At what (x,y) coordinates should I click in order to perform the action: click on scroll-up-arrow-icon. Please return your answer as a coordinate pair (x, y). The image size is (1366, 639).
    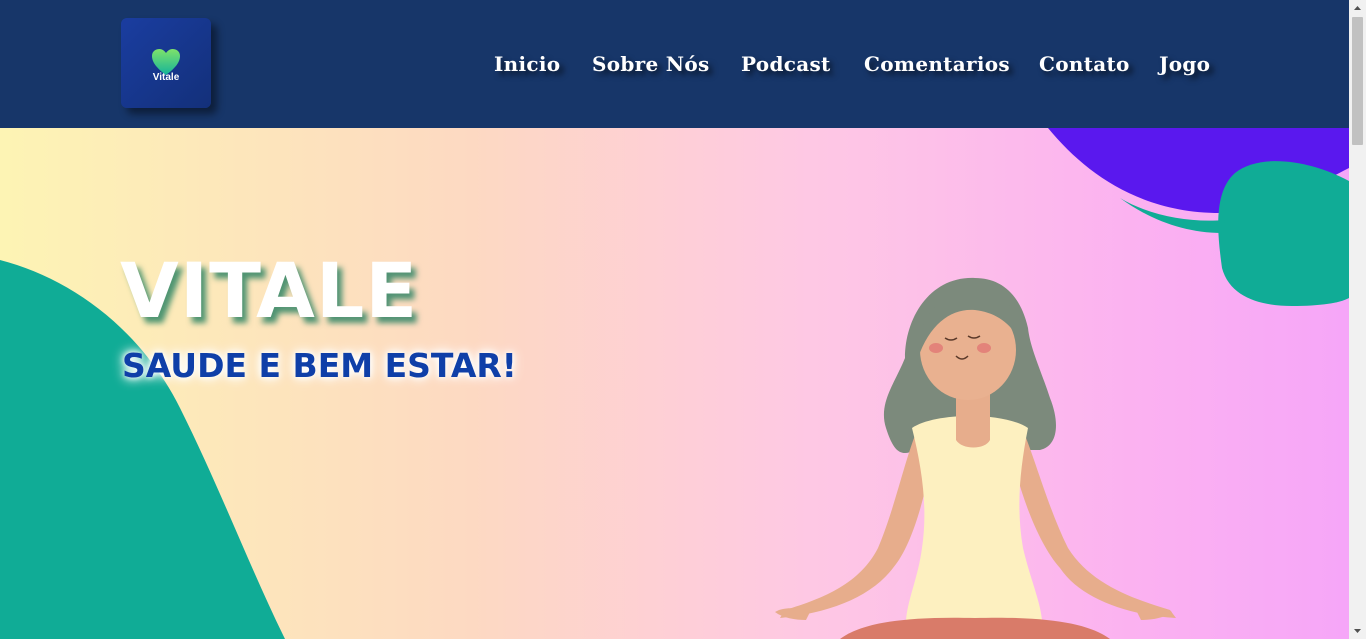
    Looking at the image, I should click on (1357, 8).